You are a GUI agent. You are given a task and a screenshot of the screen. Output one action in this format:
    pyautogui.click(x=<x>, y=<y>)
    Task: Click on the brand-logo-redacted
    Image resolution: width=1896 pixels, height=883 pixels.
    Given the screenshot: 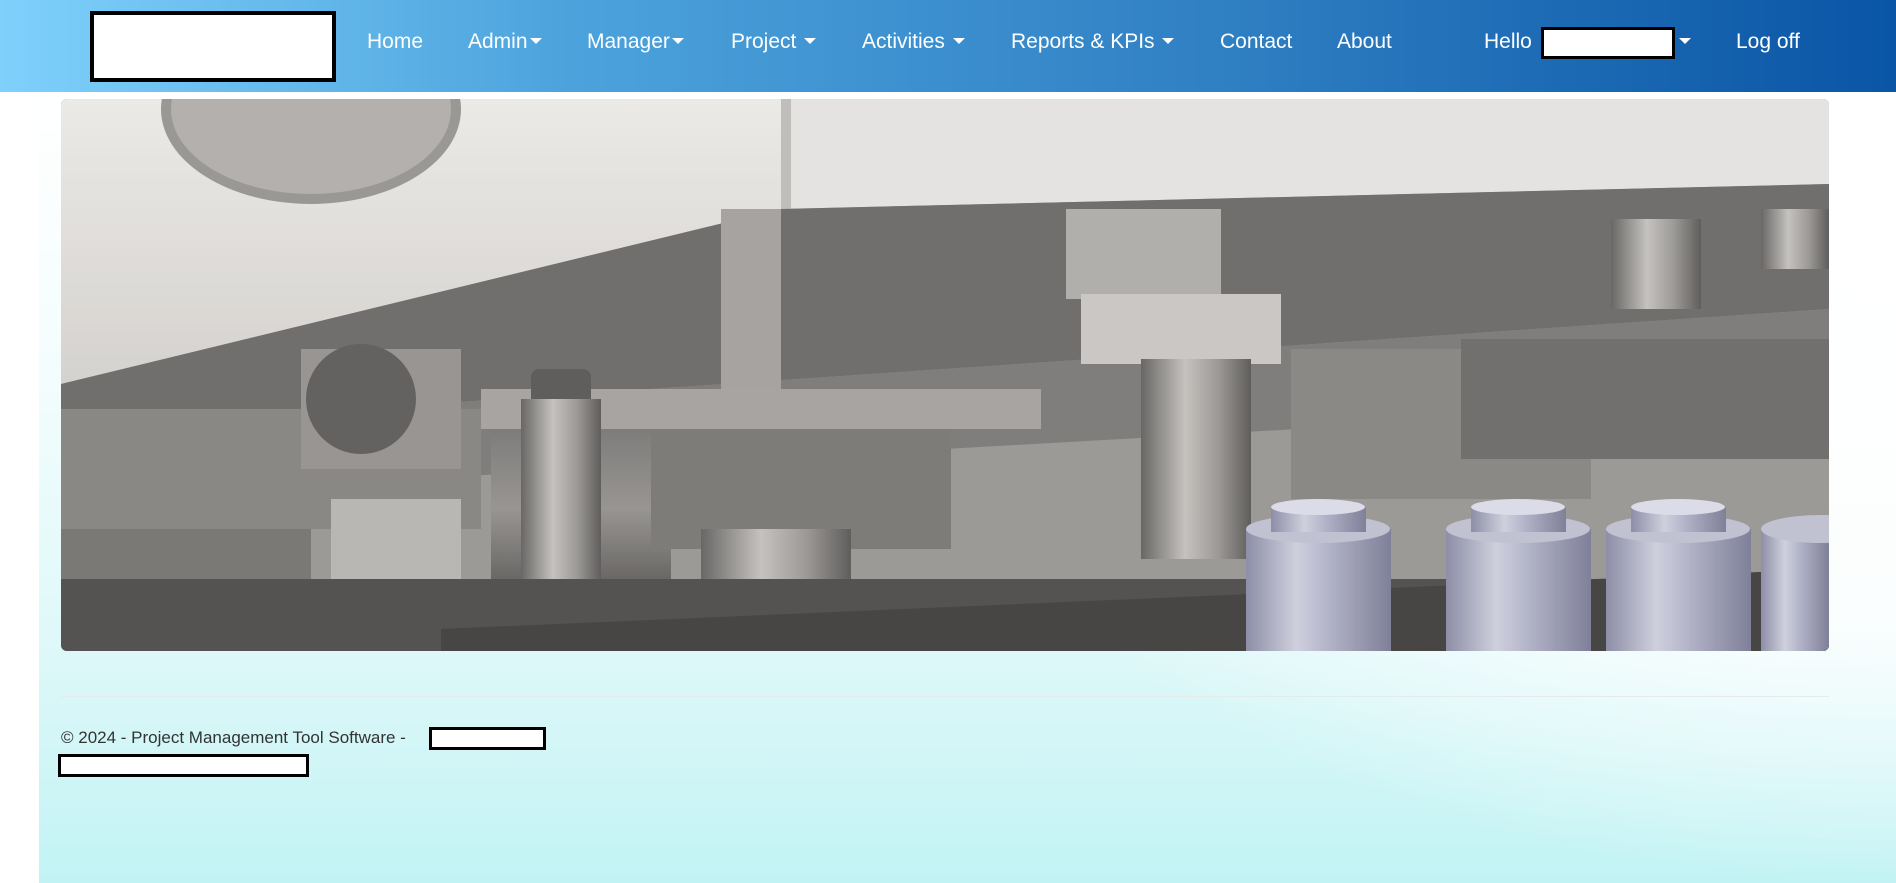 What is the action you would take?
    pyautogui.click(x=213, y=46)
    